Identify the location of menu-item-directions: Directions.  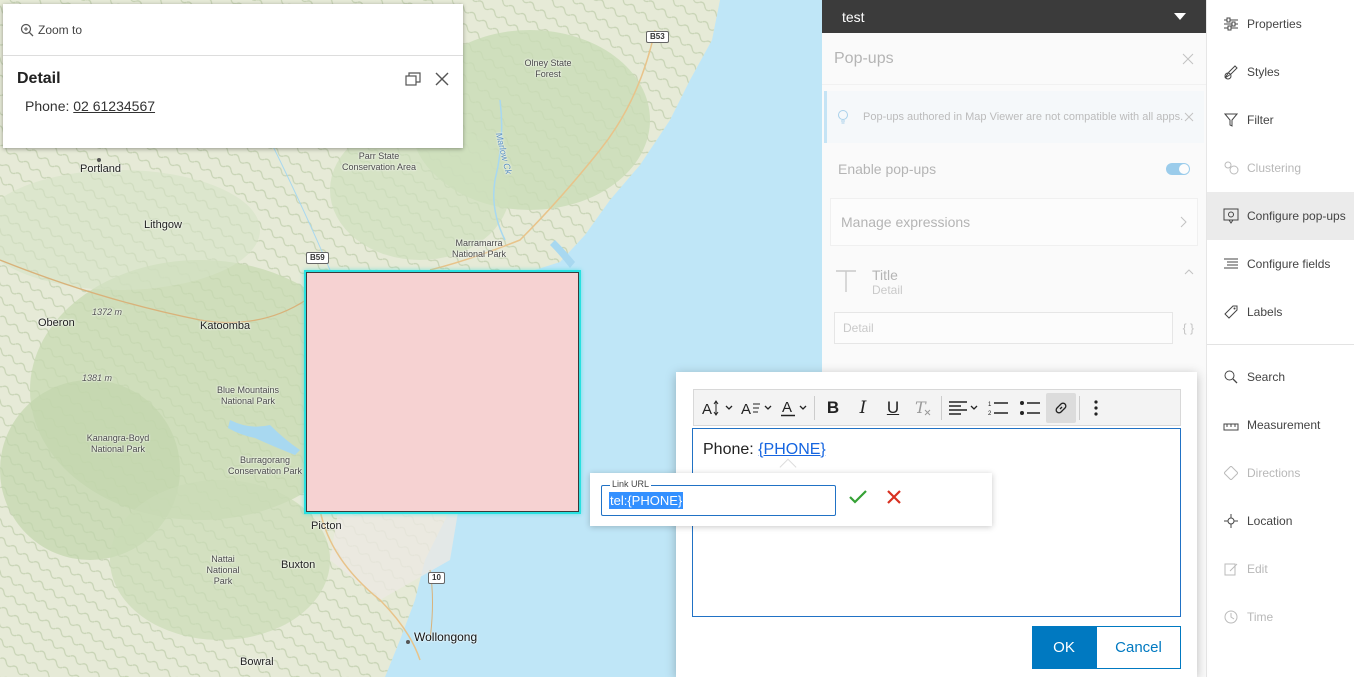
(1280, 473).